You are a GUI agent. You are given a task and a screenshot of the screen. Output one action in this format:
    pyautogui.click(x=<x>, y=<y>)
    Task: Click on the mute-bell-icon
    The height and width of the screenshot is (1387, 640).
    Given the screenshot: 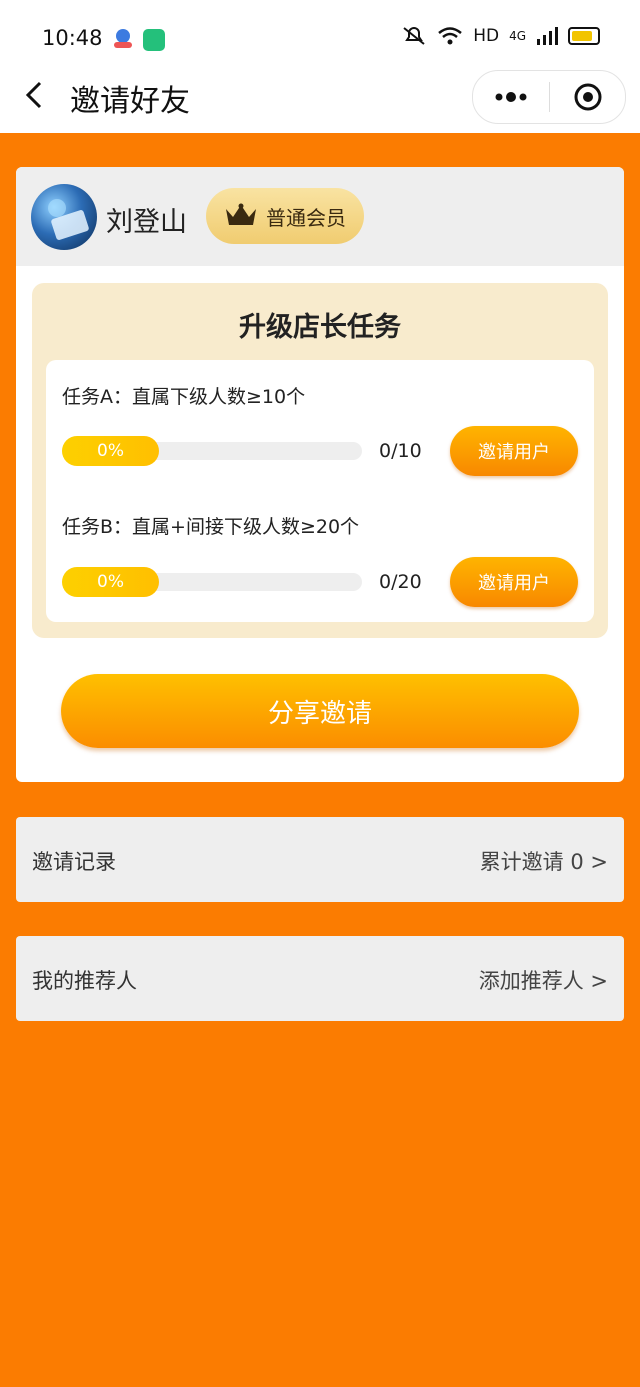 What is the action you would take?
    pyautogui.click(x=414, y=36)
    